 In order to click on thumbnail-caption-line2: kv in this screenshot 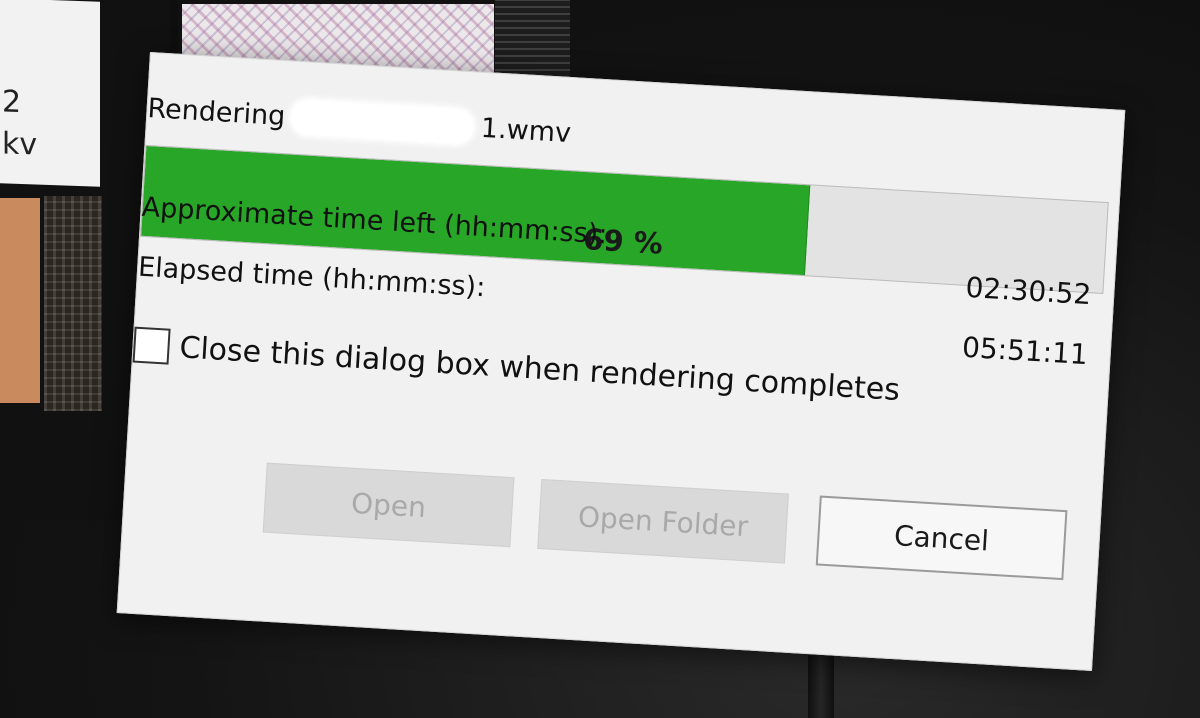, I will do `click(20, 144)`.